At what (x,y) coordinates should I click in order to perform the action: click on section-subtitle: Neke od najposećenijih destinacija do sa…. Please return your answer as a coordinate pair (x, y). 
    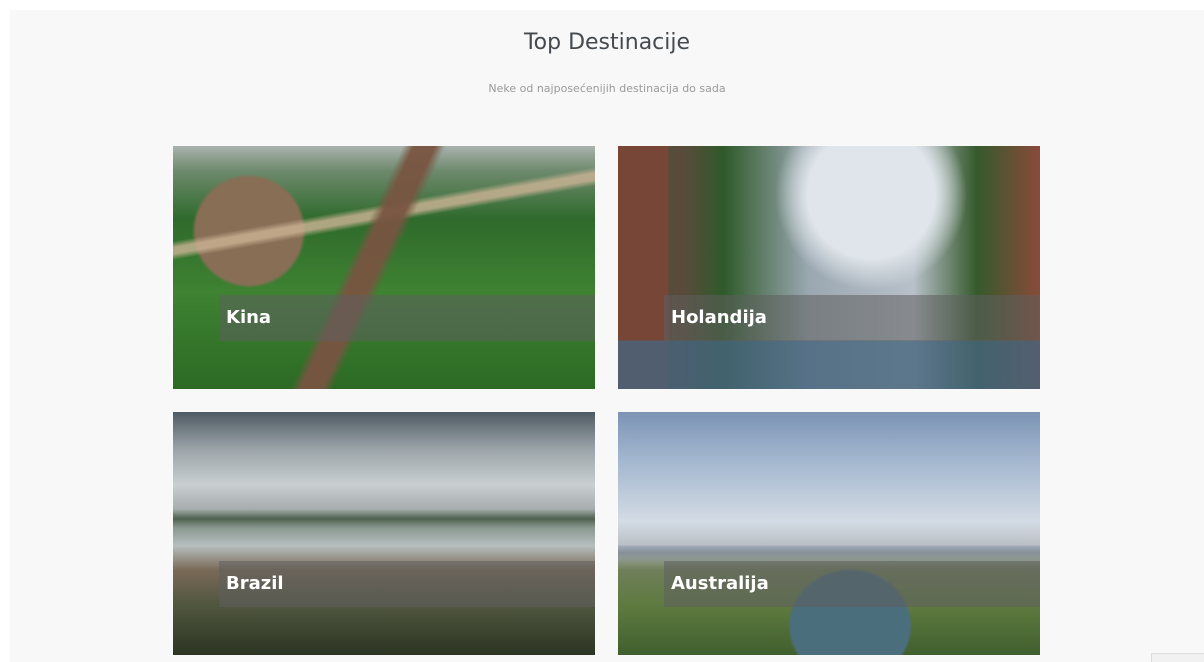
    Looking at the image, I should click on (607, 88).